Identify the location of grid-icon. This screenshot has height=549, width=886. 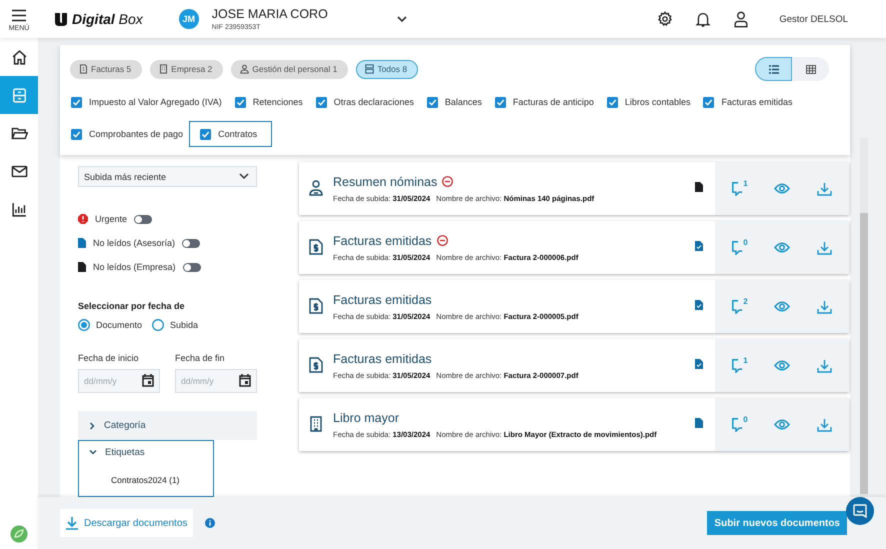
(811, 69).